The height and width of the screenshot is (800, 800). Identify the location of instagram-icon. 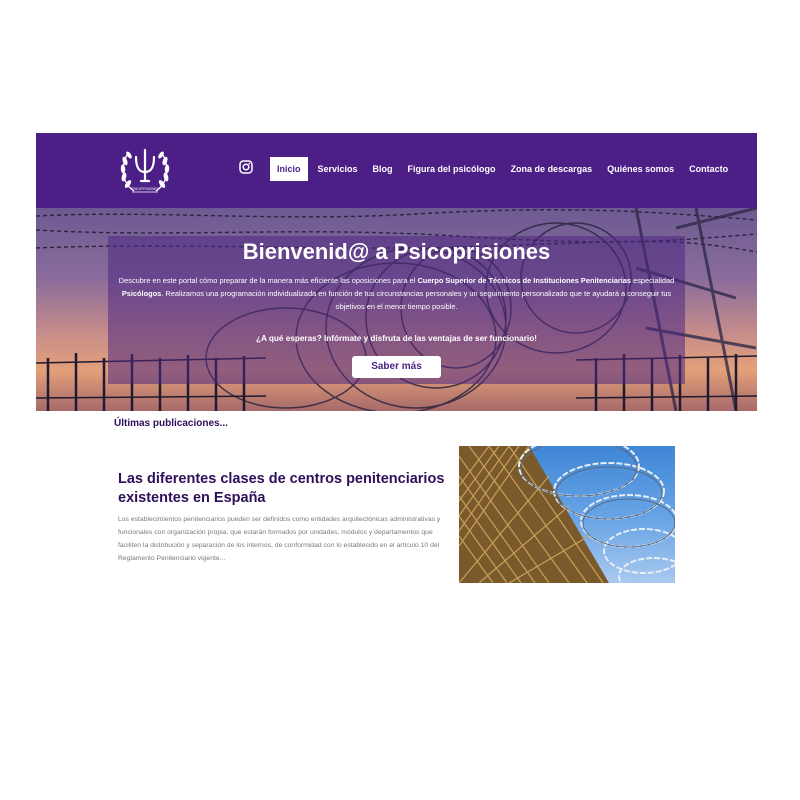
(246, 167).